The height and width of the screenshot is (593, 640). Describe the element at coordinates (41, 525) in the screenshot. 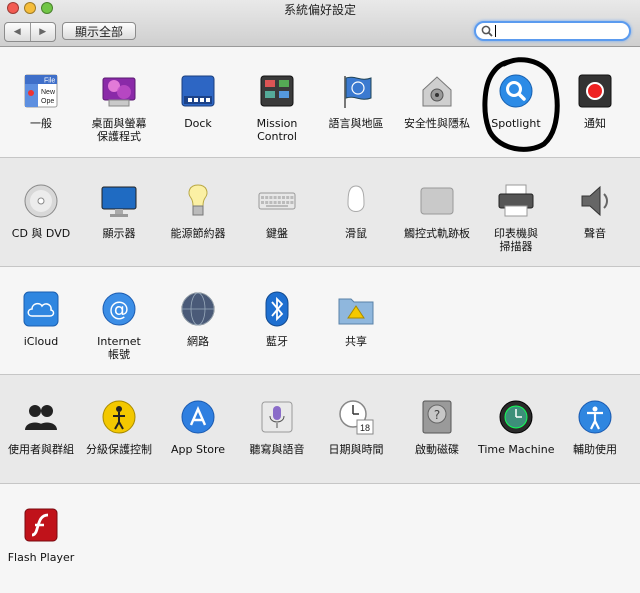

I see `flash-player-icon` at that location.